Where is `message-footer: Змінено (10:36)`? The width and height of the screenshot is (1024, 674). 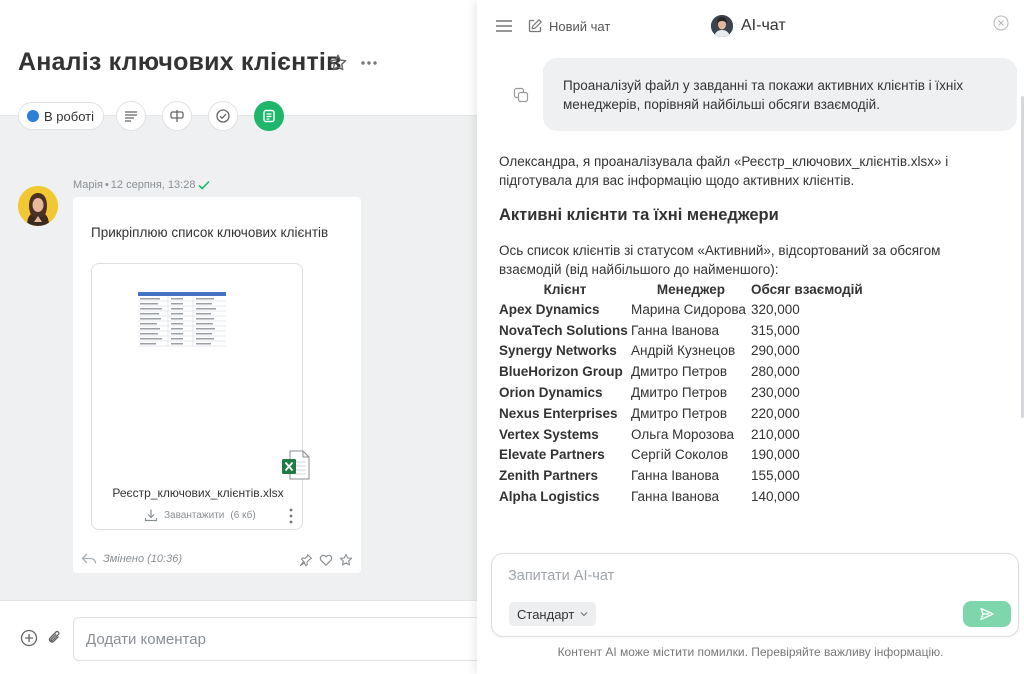 message-footer: Змінено (10:36) is located at coordinates (217, 561).